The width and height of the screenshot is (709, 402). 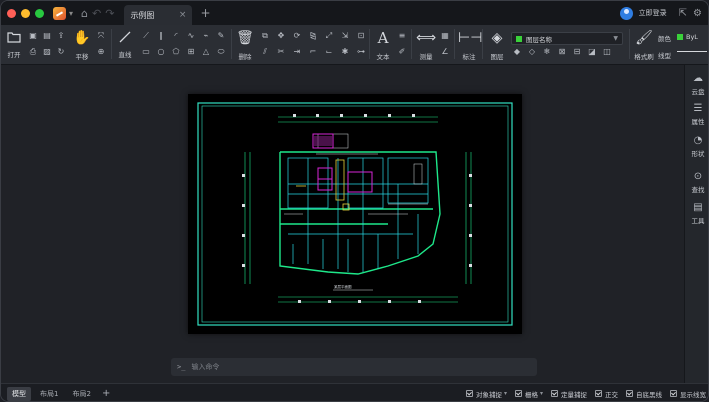 I want to click on open-button: 打开, so click(x=14, y=44).